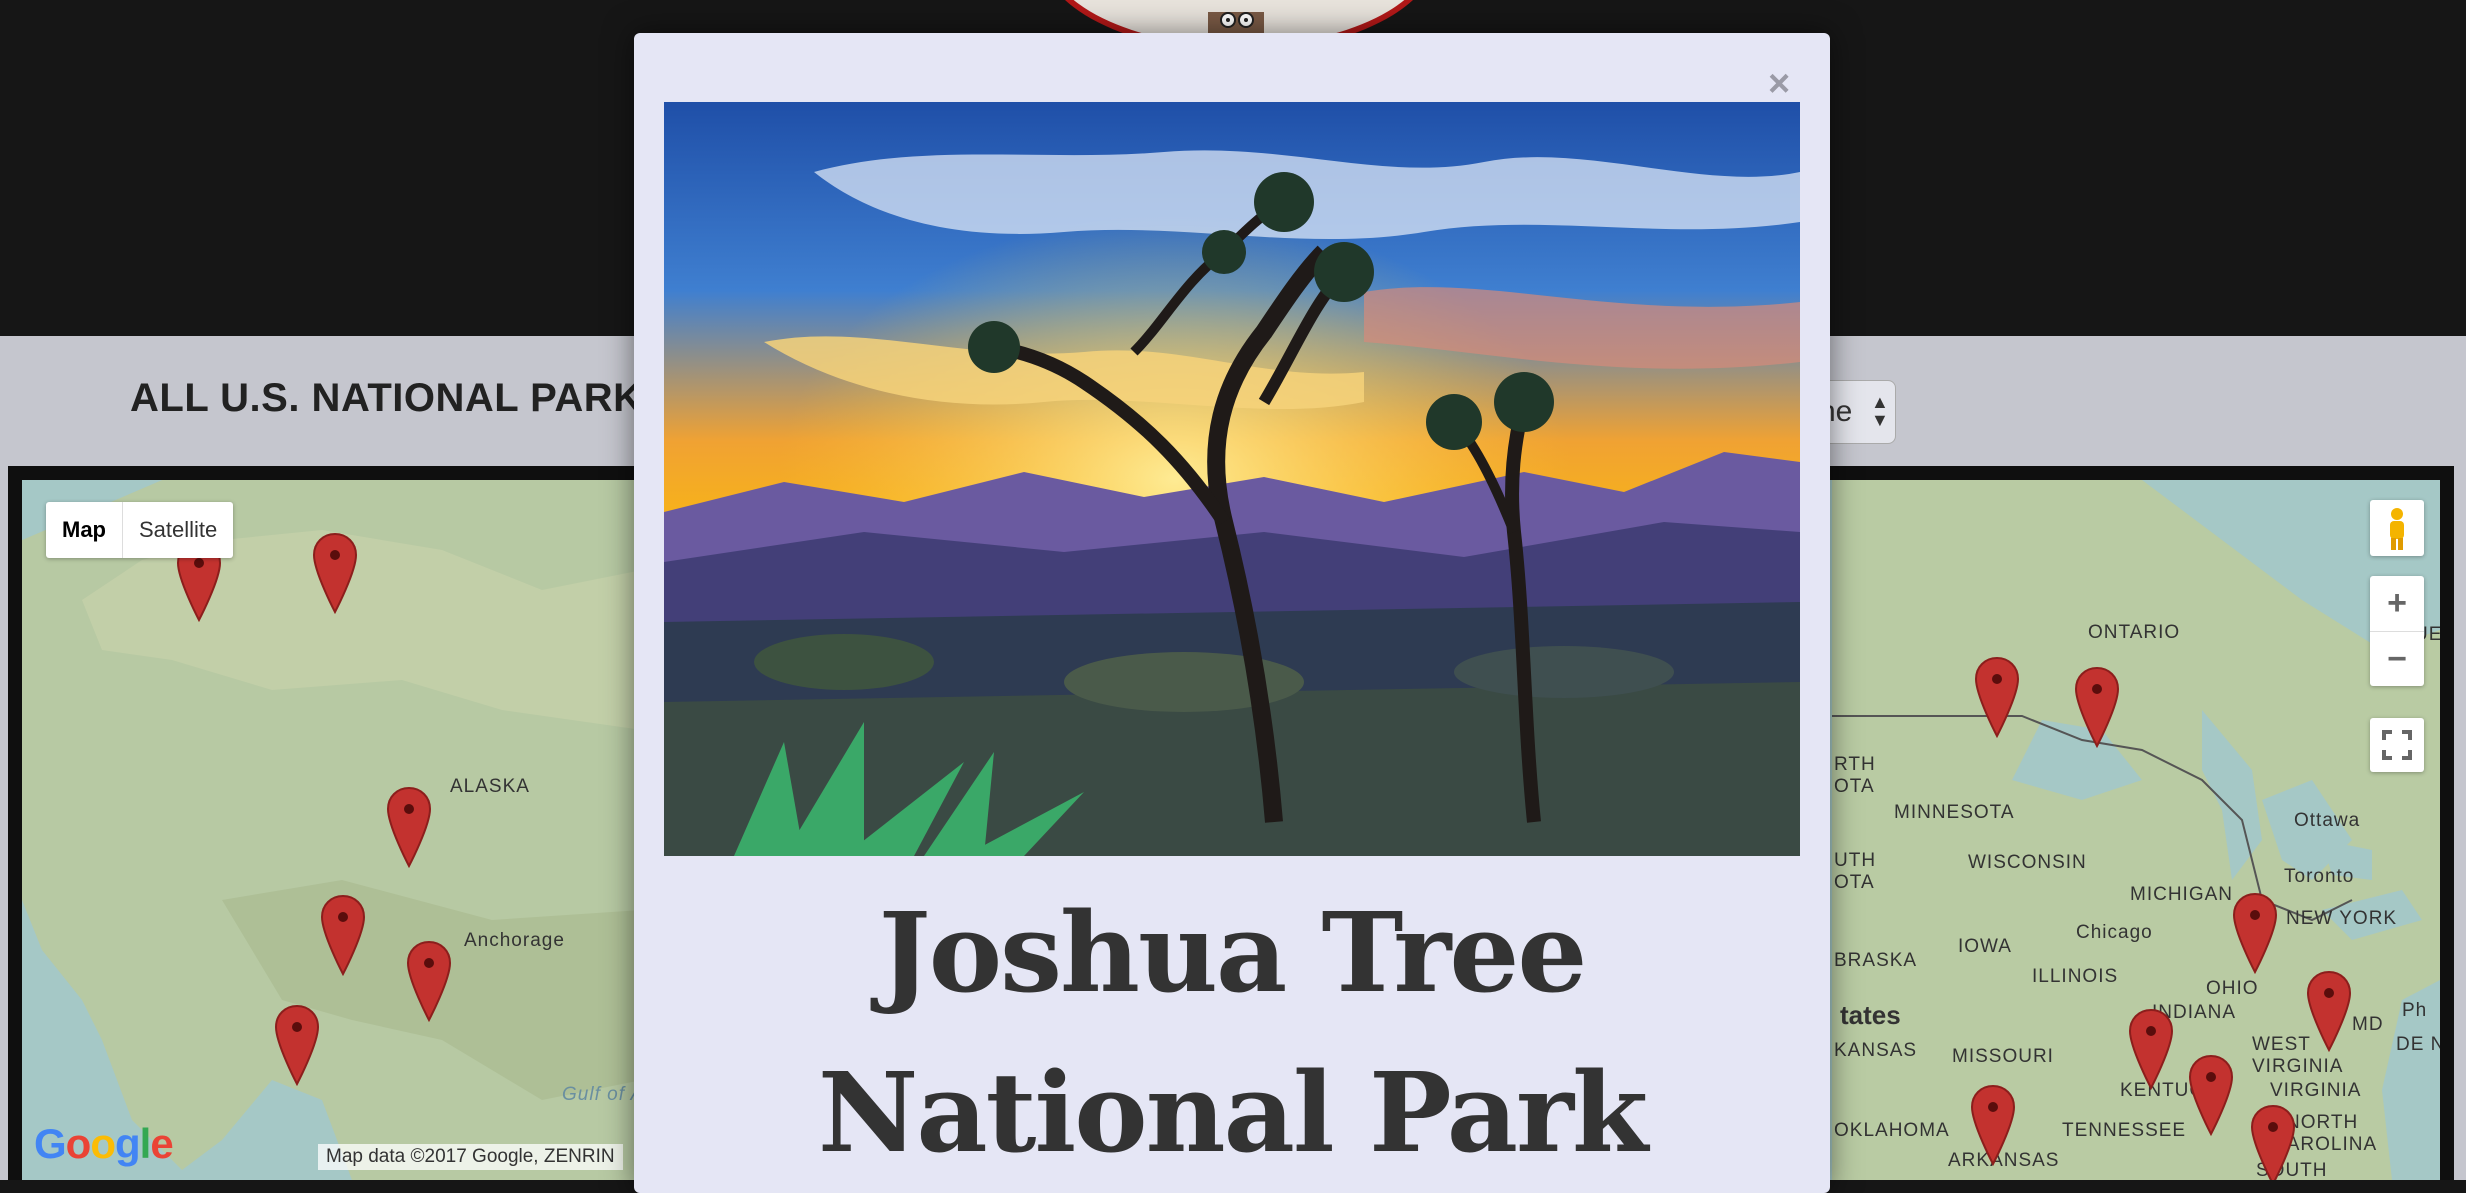 This screenshot has height=1193, width=2466. Describe the element at coordinates (1779, 84) in the screenshot. I see `close-icon: ×` at that location.